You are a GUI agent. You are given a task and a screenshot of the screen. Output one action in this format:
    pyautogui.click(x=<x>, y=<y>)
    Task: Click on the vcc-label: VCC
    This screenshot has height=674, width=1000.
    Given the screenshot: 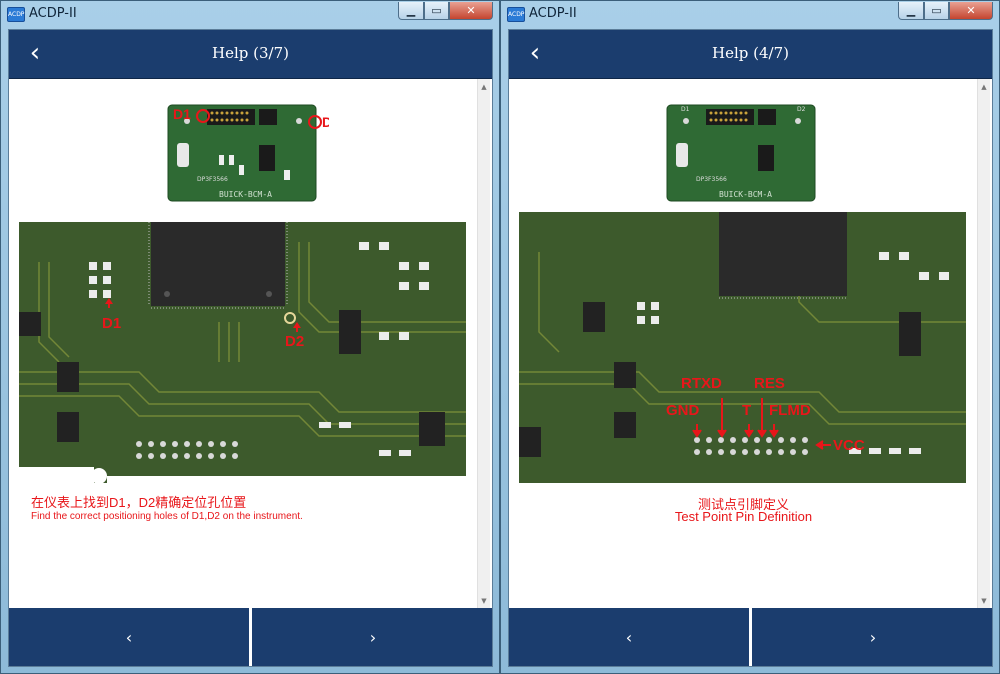 What is the action you would take?
    pyautogui.click(x=849, y=445)
    